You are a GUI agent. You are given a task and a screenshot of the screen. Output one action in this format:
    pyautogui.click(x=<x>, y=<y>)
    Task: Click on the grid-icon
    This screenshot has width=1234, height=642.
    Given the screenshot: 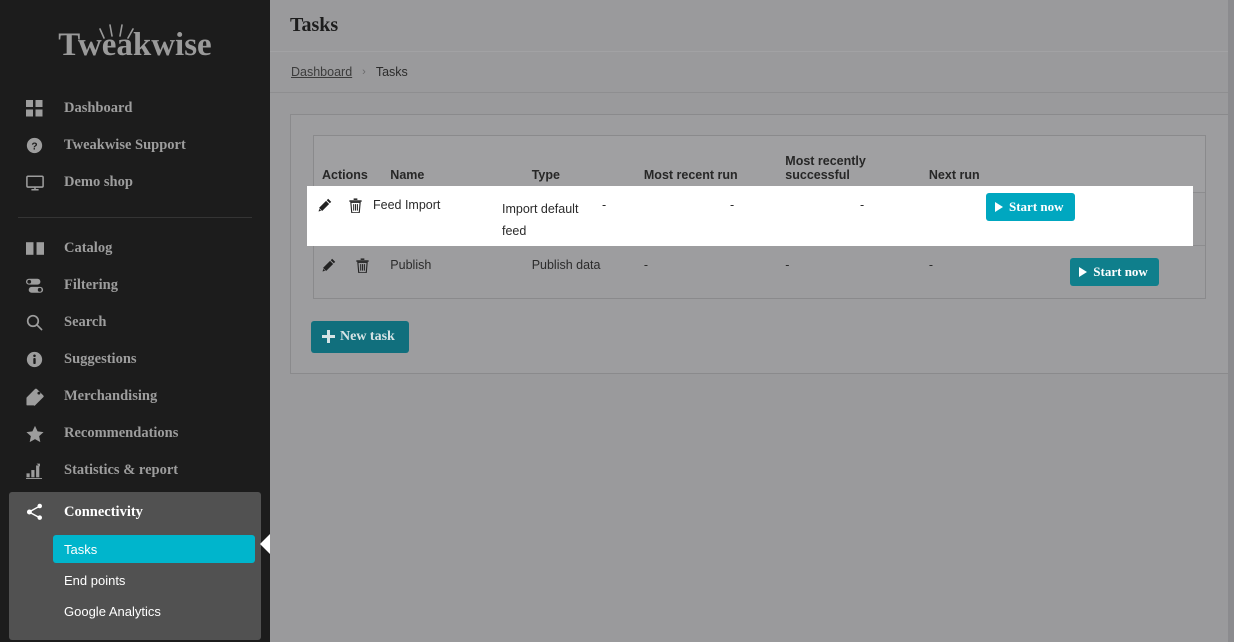 What is the action you would take?
    pyautogui.click(x=39, y=109)
    